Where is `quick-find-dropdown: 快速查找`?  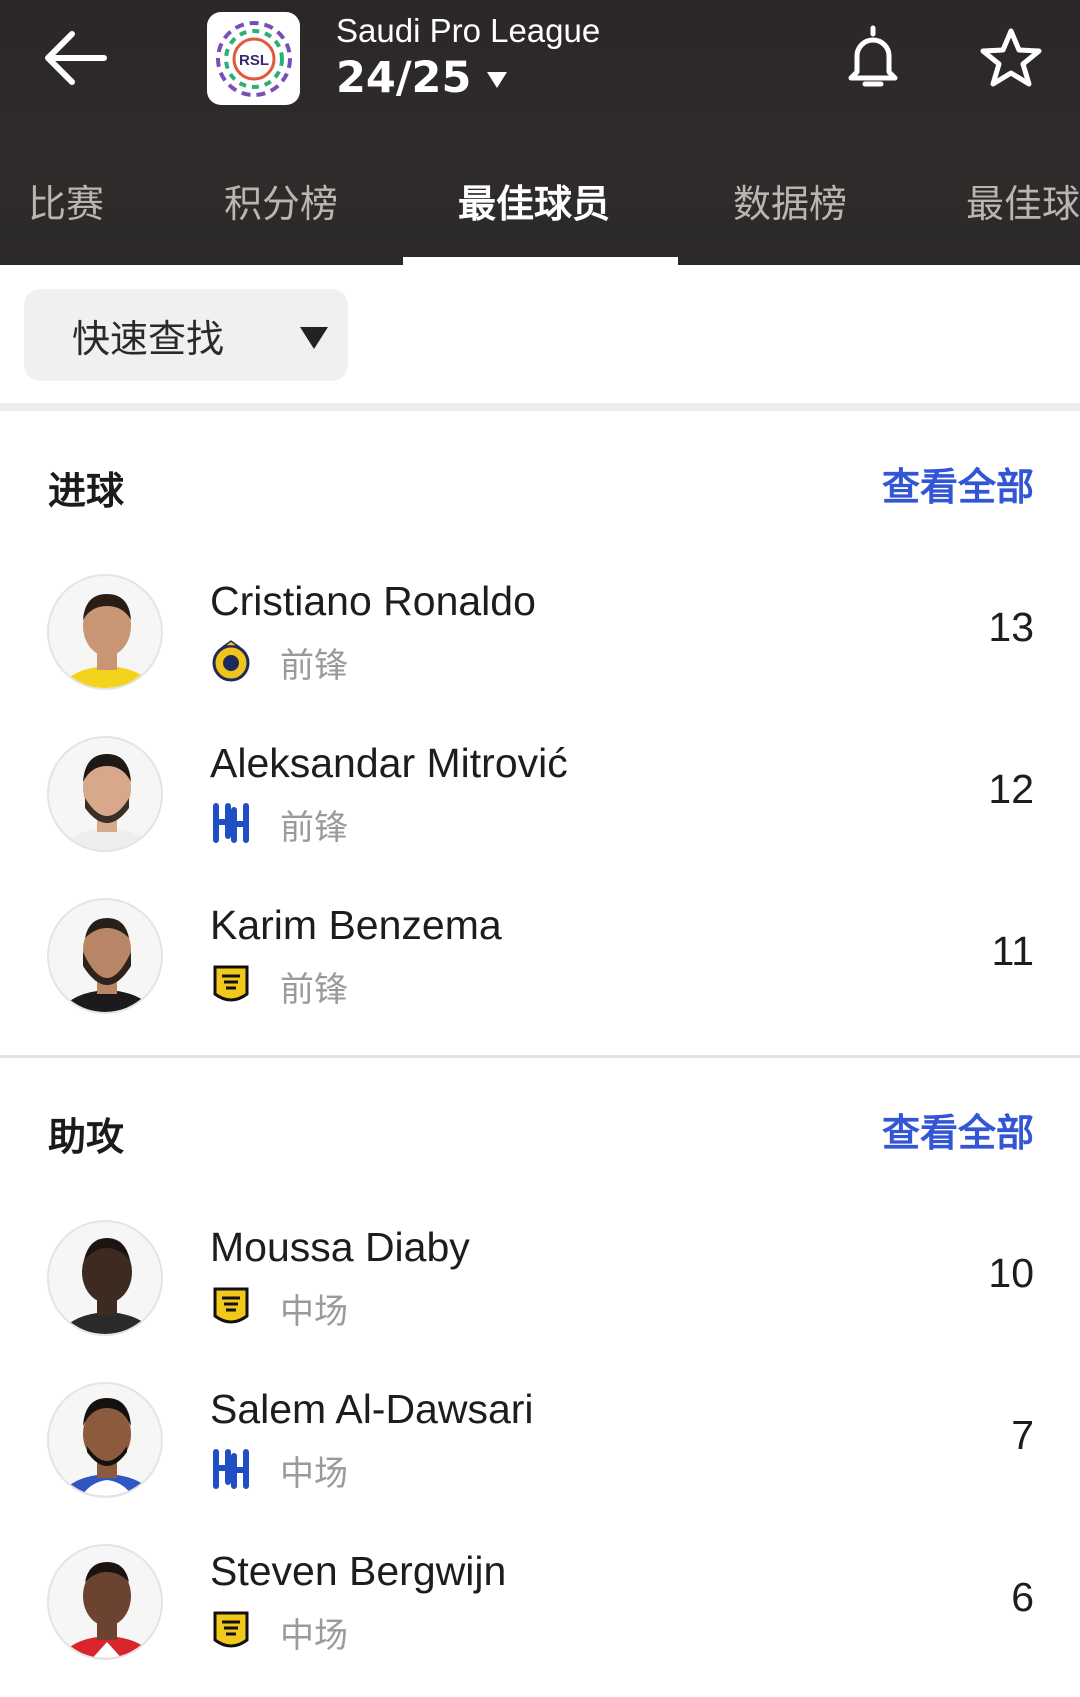
quick-find-dropdown: 快速查找 is located at coordinates (186, 335).